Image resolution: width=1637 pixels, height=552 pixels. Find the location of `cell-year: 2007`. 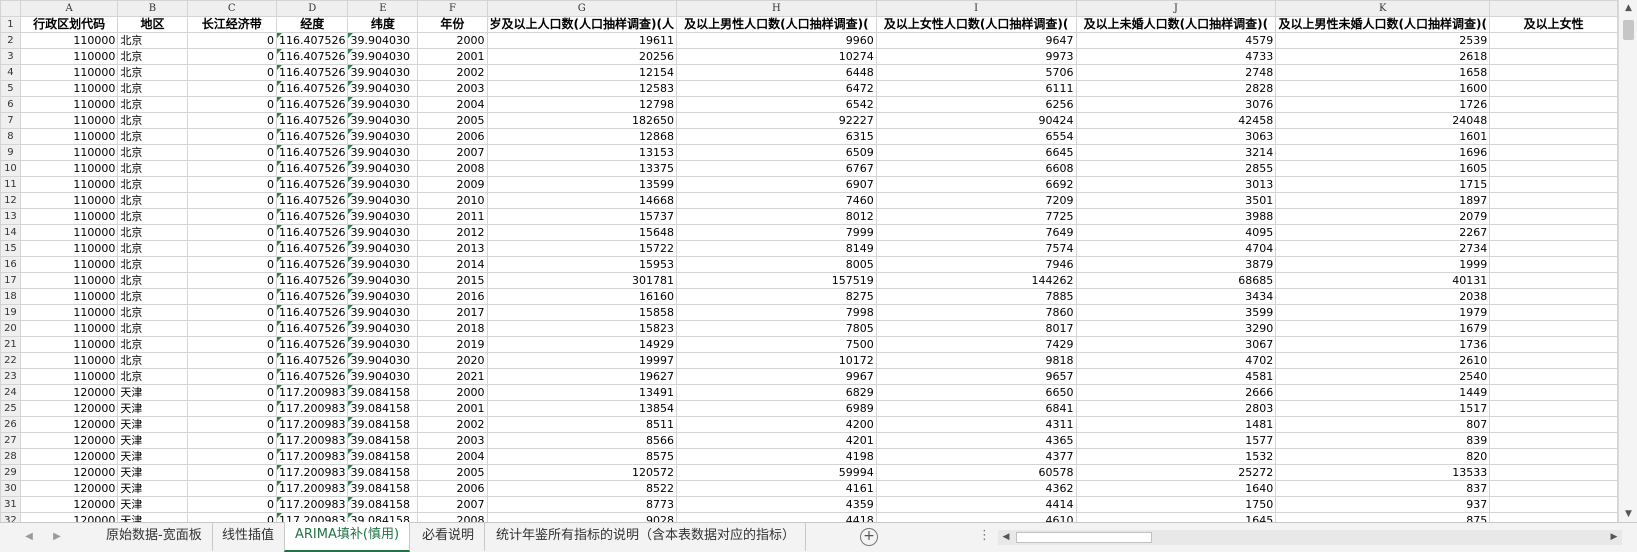

cell-year: 2007 is located at coordinates (452, 504).